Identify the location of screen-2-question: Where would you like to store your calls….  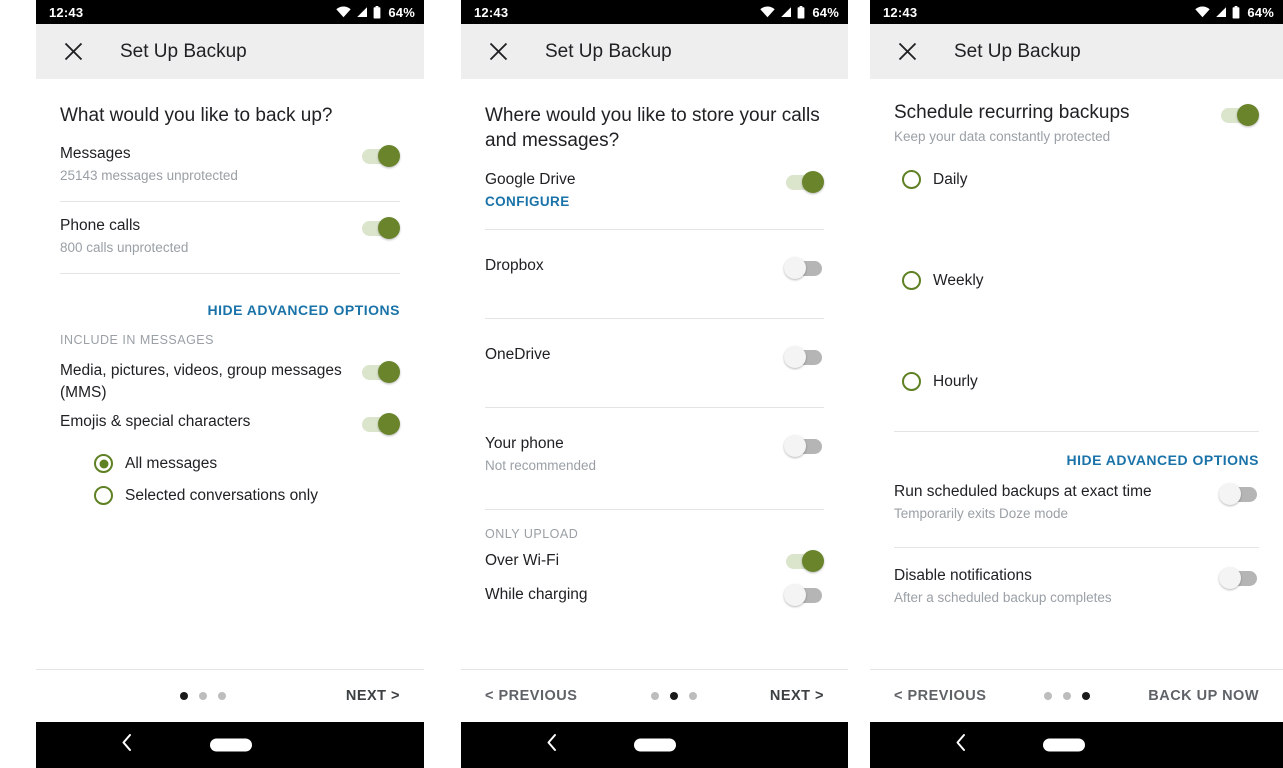
(652, 128).